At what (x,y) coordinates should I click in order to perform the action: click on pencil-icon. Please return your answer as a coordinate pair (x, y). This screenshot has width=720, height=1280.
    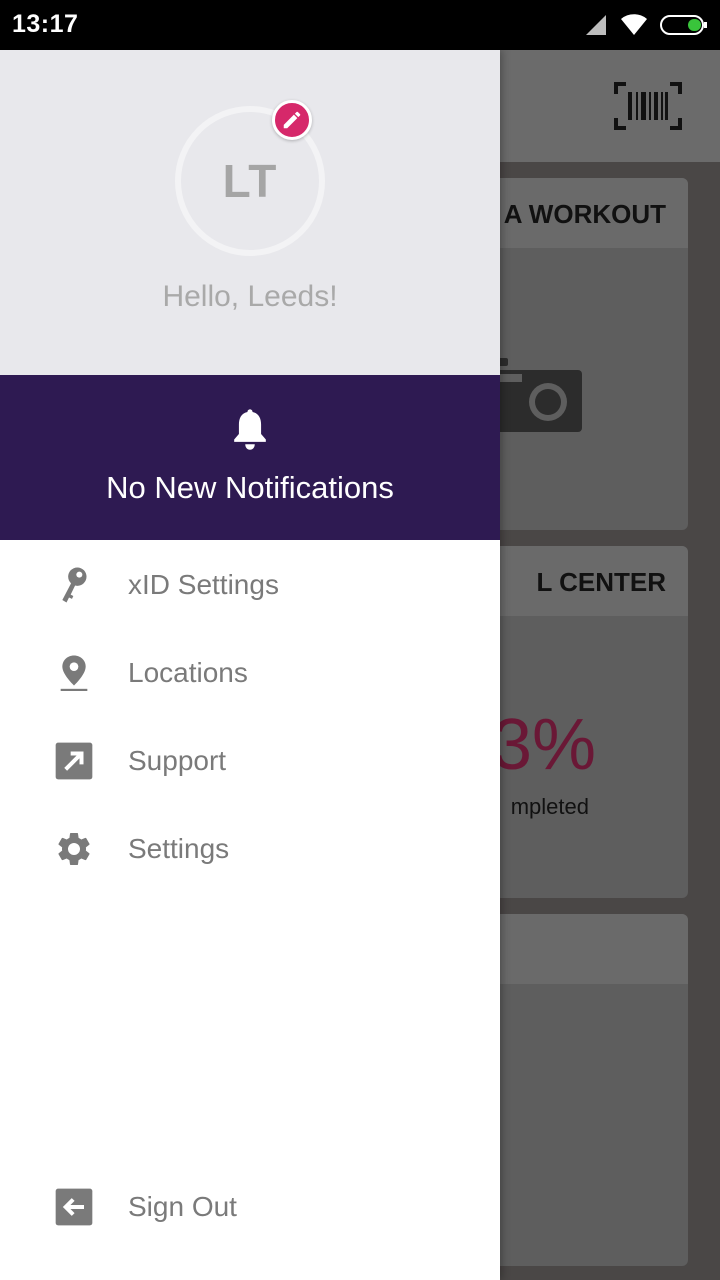
    Looking at the image, I should click on (292, 120).